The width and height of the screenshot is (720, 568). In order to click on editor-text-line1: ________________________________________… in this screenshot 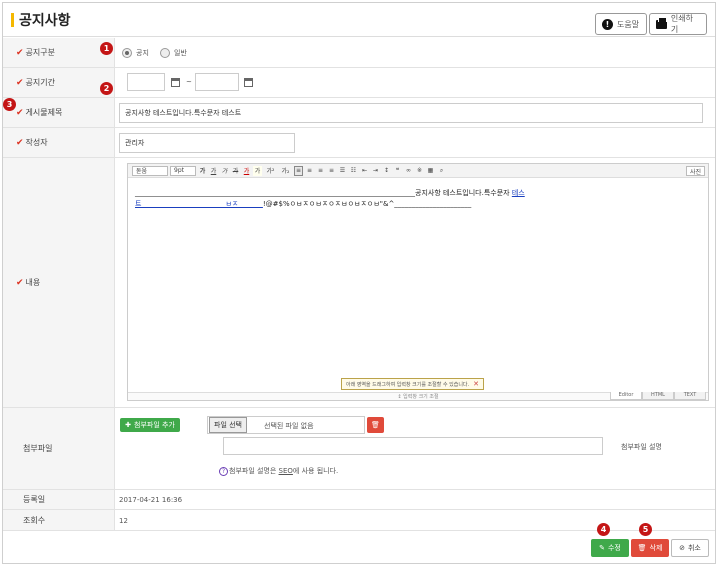, I will do `click(323, 193)`.